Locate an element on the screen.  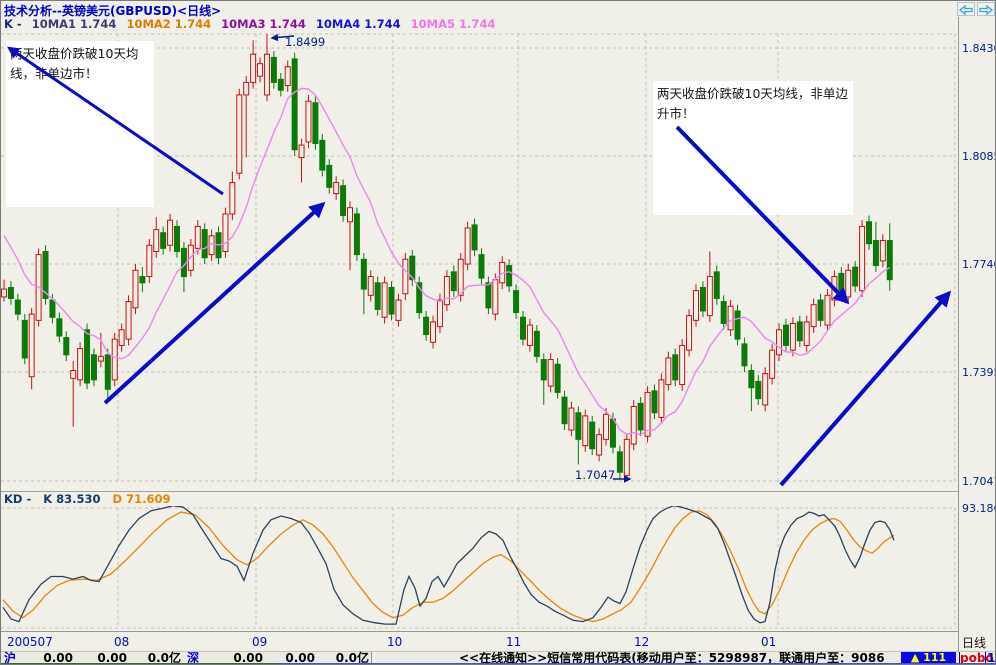
indicator-item: 10MA4 1.744 is located at coordinates (358, 24).